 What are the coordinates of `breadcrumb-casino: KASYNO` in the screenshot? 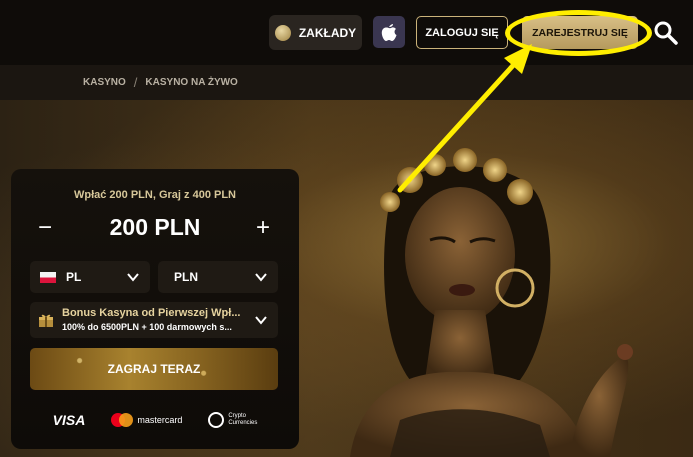 It's located at (104, 82).